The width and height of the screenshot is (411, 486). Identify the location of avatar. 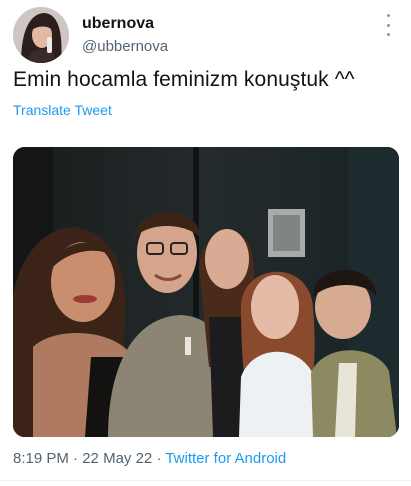
(41, 35).